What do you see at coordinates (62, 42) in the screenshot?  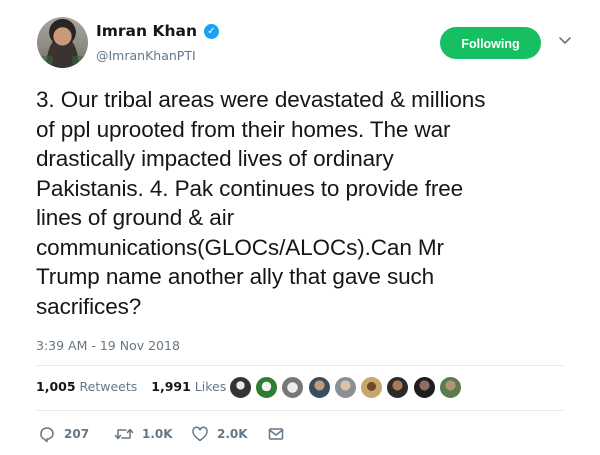 I see `avatar` at bounding box center [62, 42].